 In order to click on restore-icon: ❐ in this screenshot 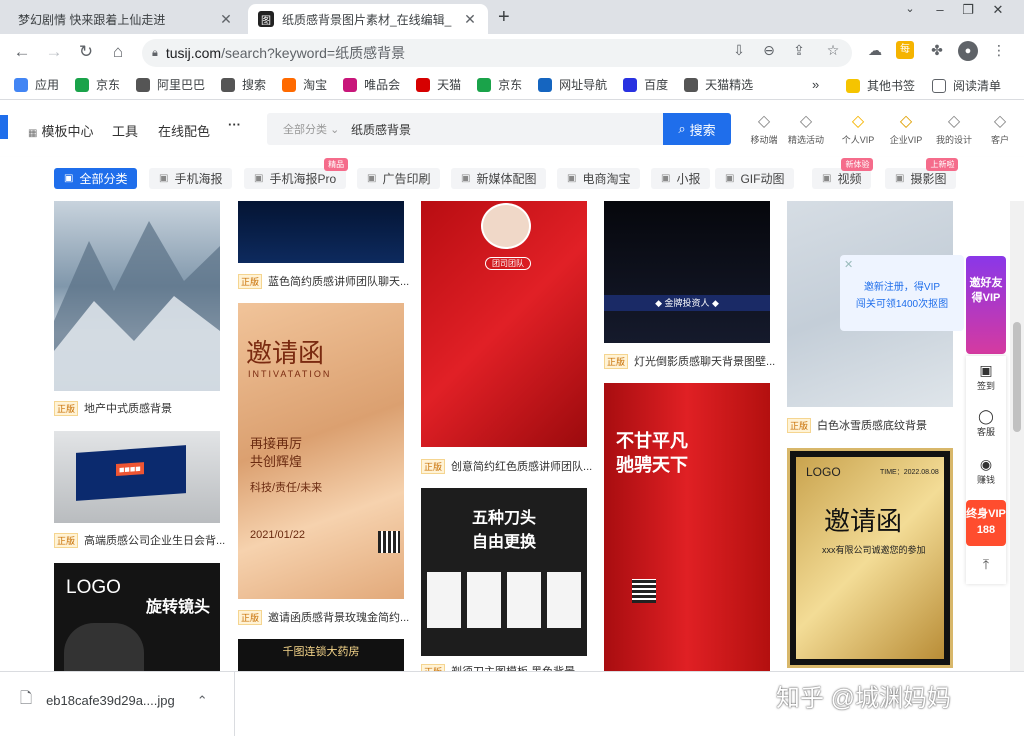, I will do `click(968, 12)`.